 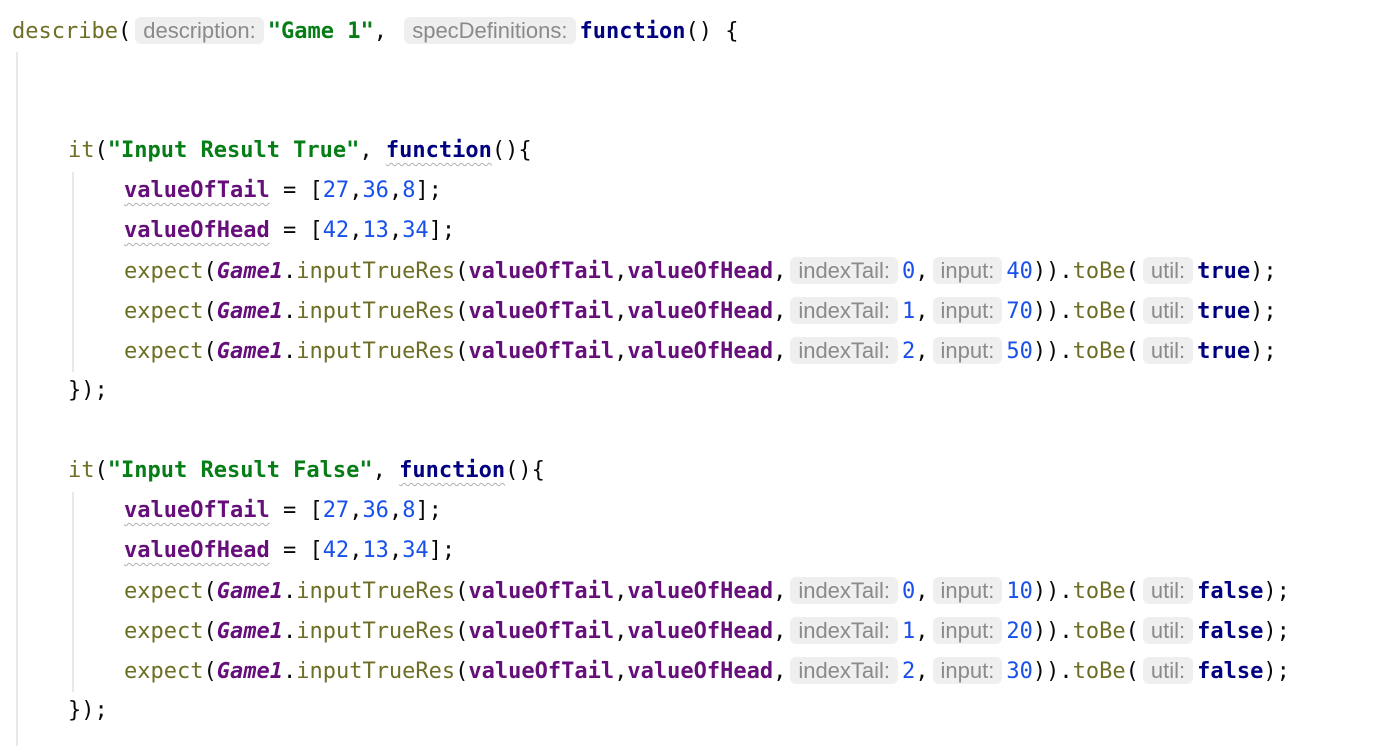 I want to click on code-line-it-false: it("Input Result False", function(){, so click(x=306, y=470).